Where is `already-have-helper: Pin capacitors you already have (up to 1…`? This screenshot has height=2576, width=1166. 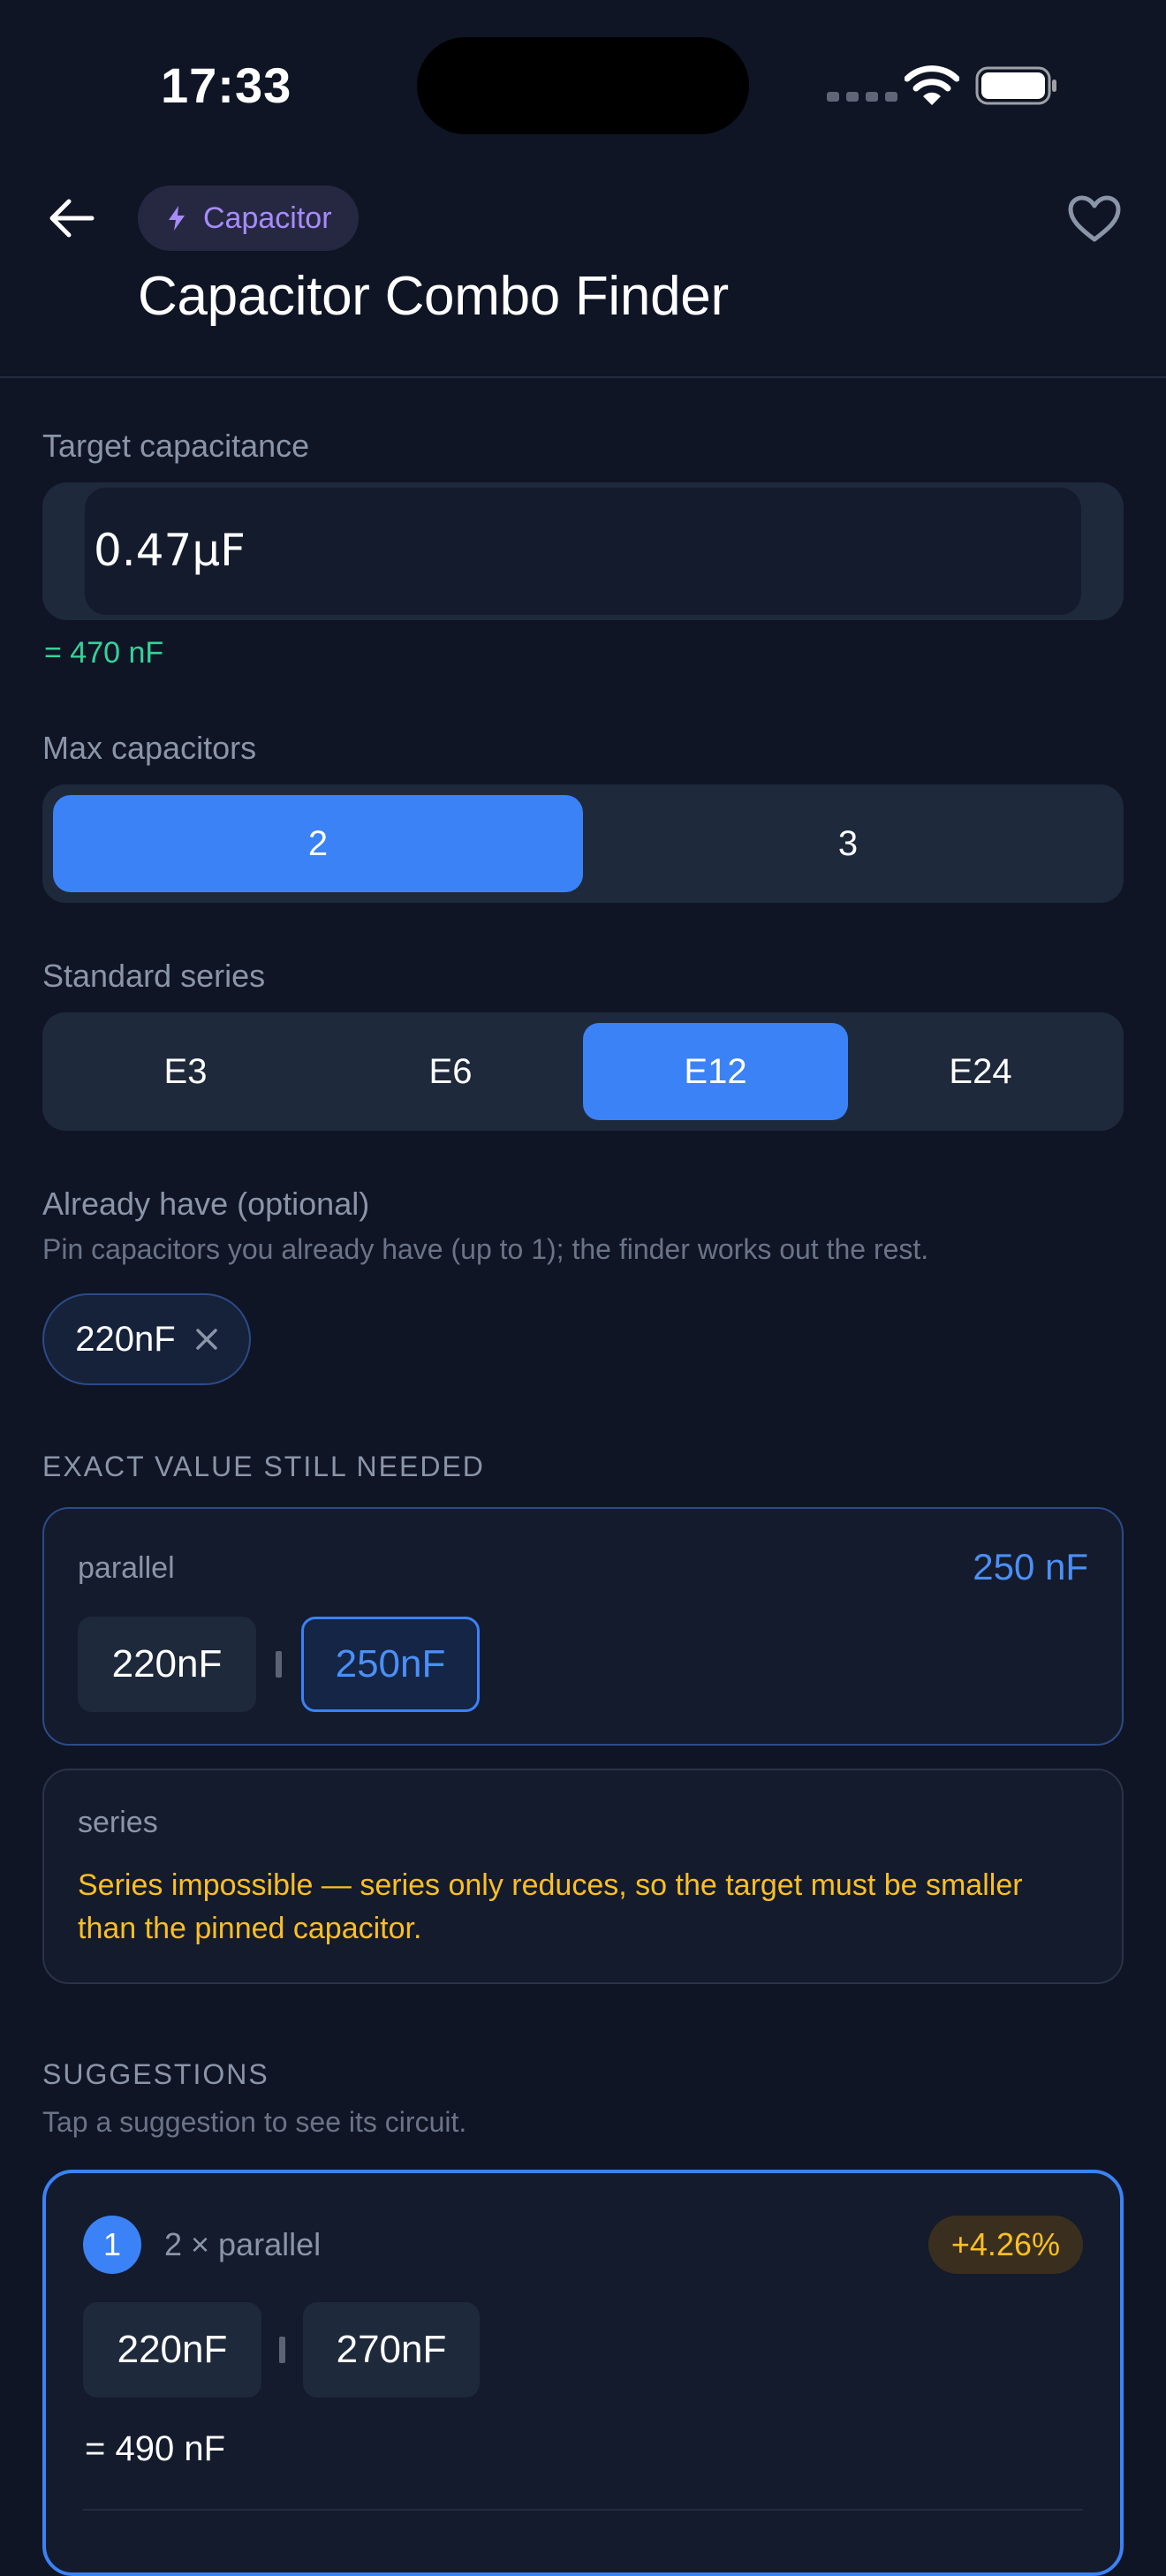
already-have-helper: Pin capacitors you already have (up to 1… is located at coordinates (485, 1249).